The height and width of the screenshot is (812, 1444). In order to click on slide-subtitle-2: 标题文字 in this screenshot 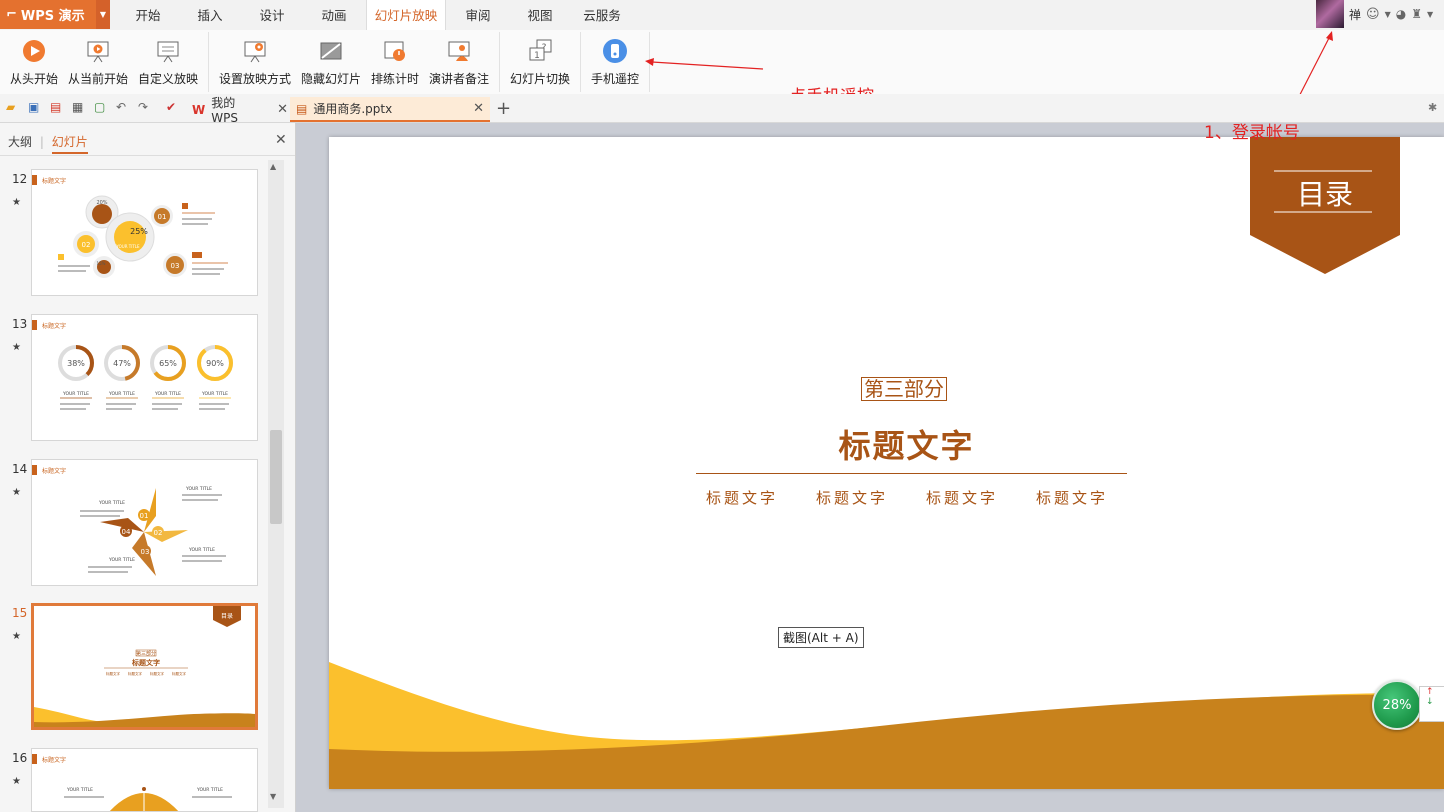, I will do `click(852, 497)`.